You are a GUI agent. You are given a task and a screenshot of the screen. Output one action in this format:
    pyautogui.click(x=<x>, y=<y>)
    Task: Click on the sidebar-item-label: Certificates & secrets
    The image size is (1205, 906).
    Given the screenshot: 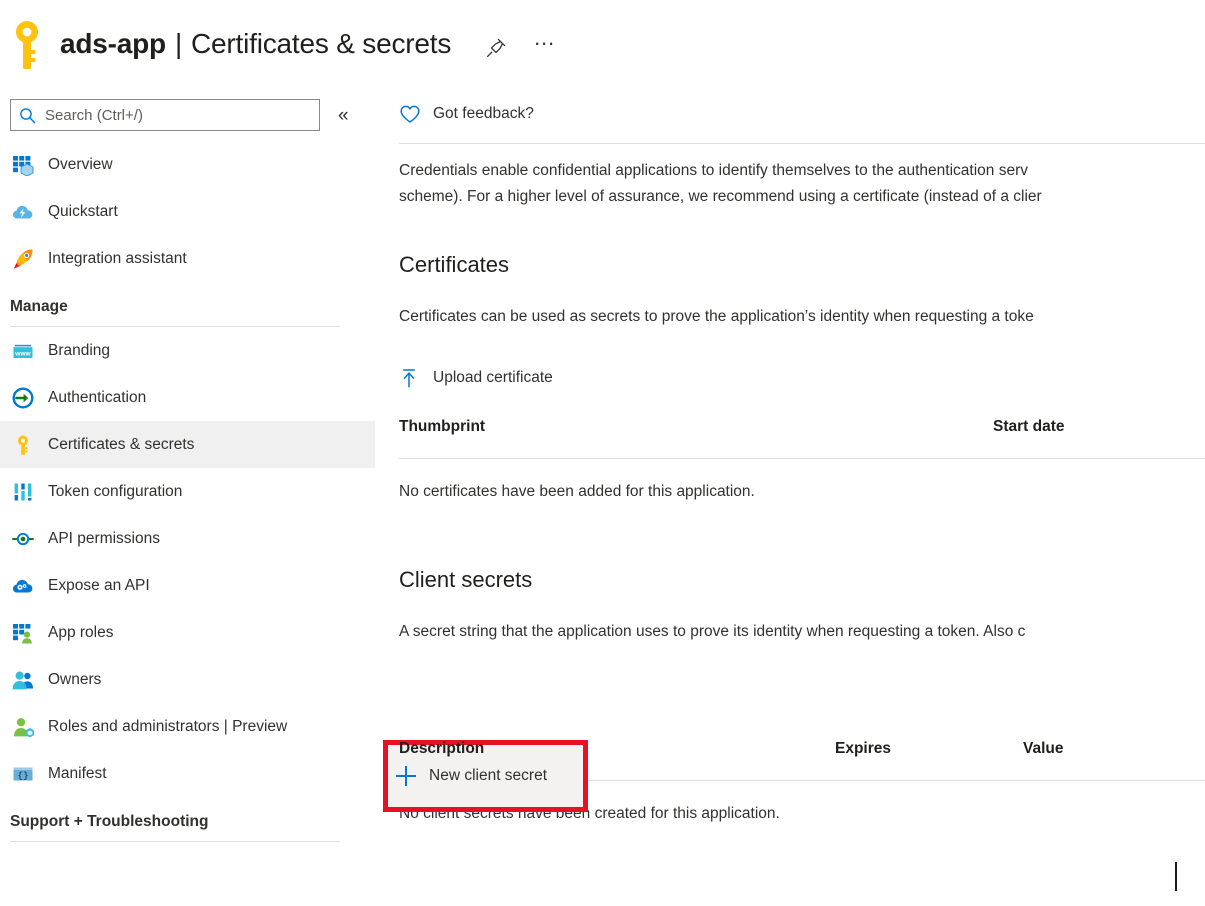 What is the action you would take?
    pyautogui.click(x=121, y=444)
    